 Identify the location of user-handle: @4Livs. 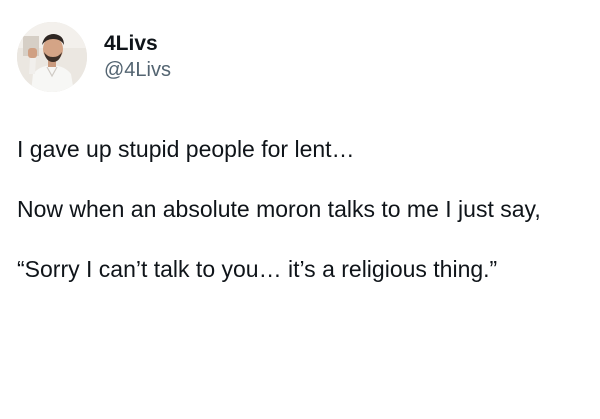
(137, 70).